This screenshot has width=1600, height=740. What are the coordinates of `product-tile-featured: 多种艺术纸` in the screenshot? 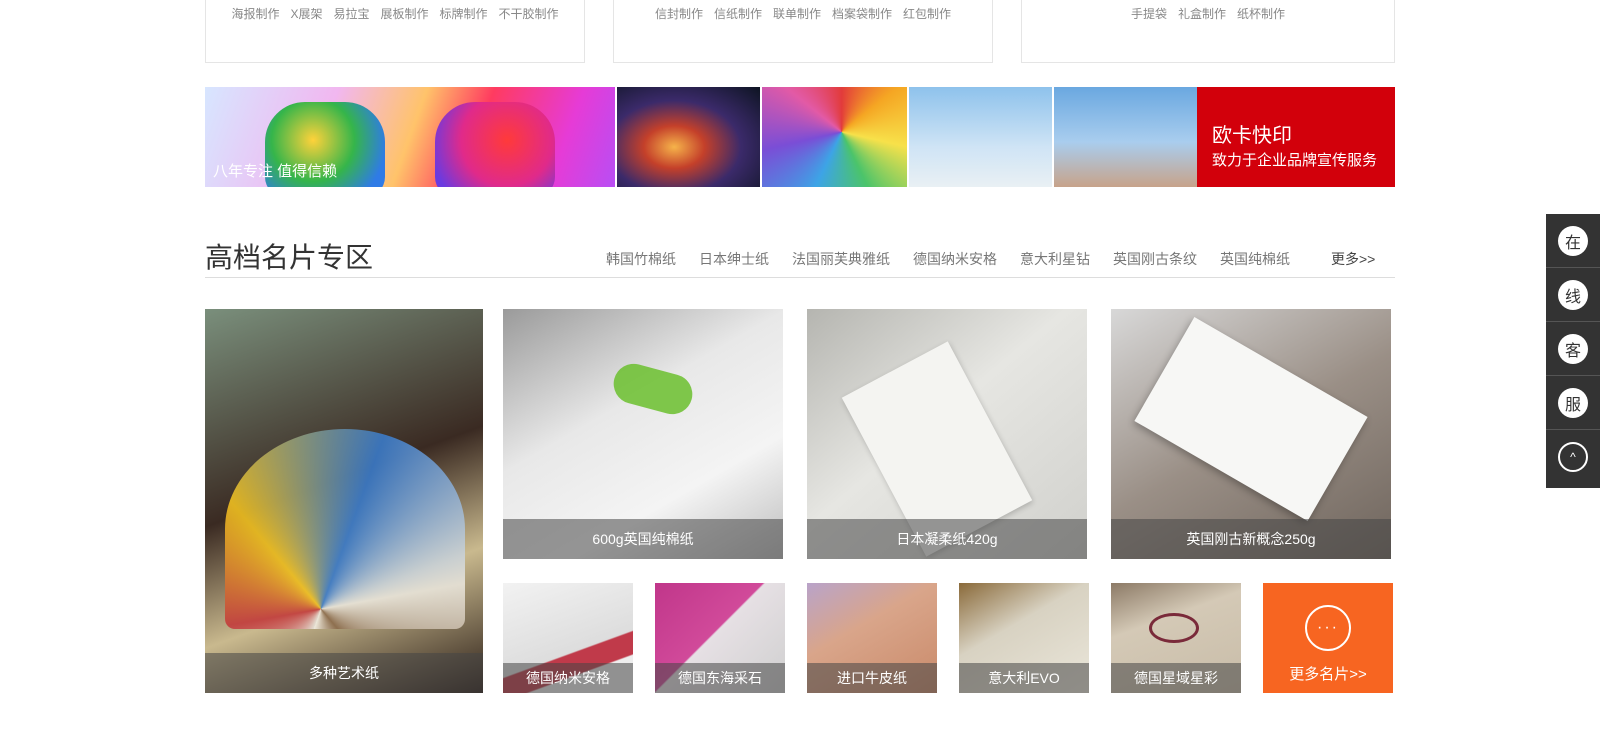 It's located at (344, 501).